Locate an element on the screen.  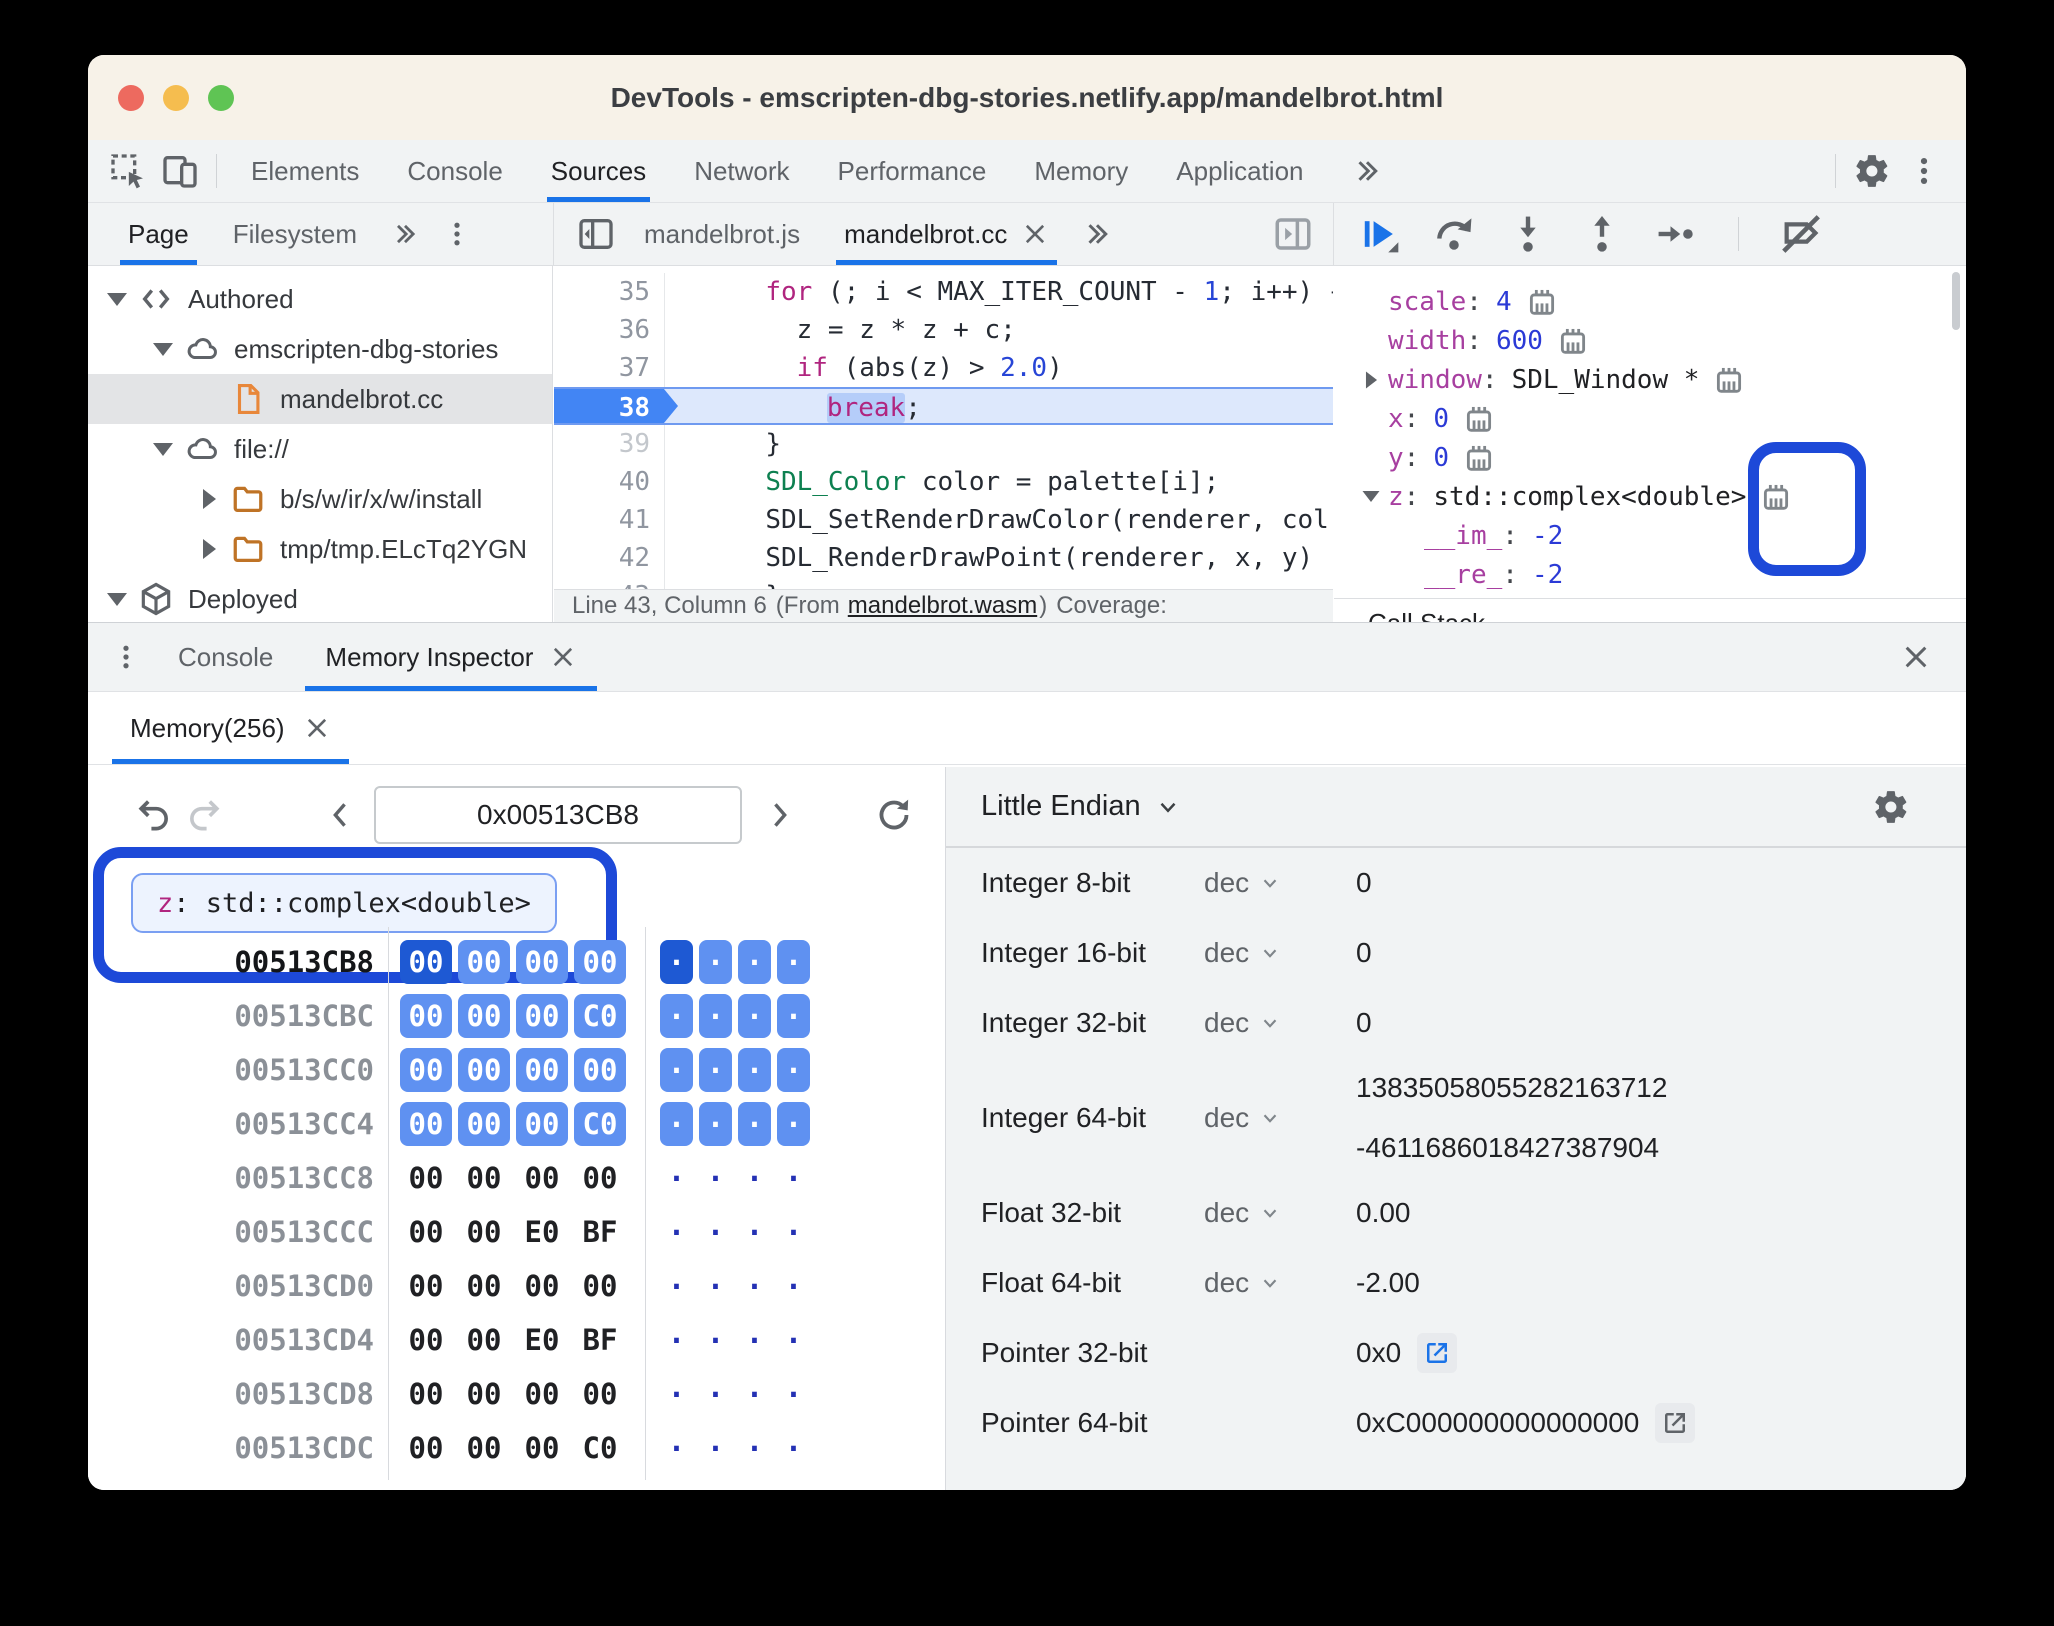
scope-scrollbar-thumb is located at coordinates (1956, 301).